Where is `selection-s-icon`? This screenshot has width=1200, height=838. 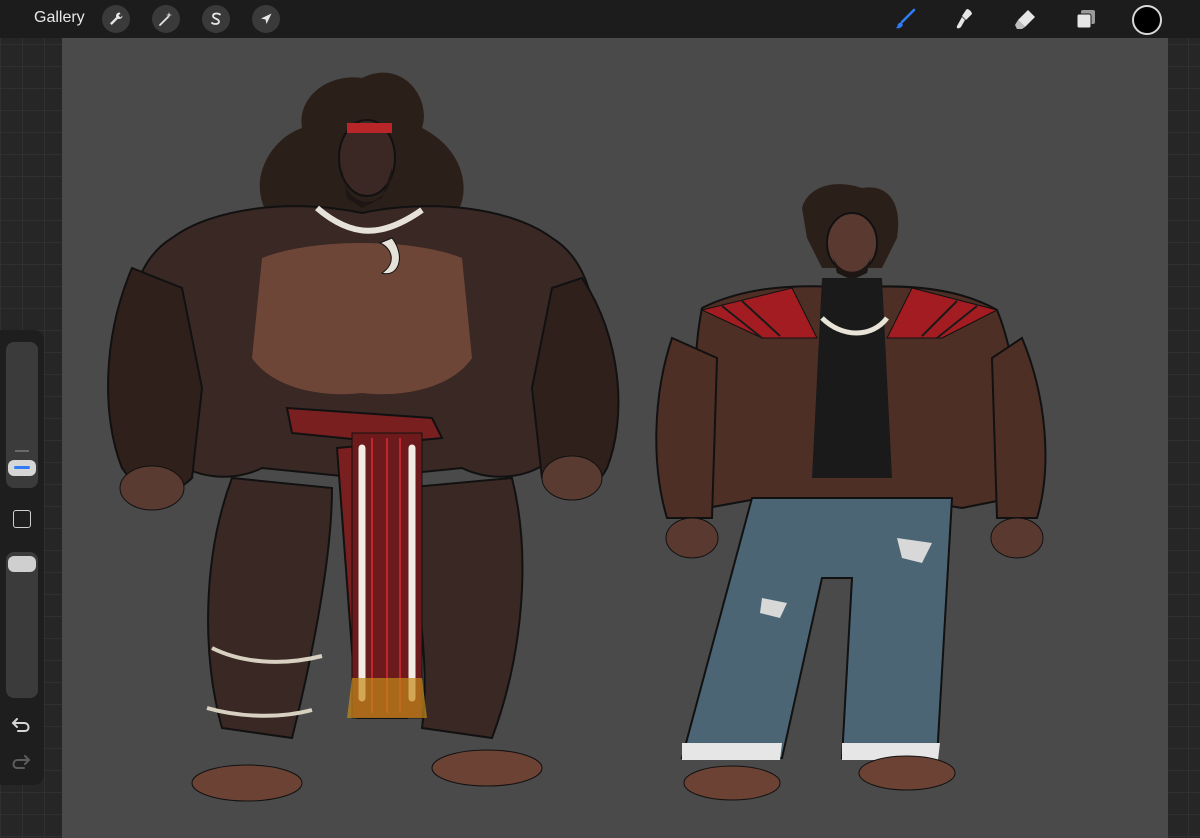
selection-s-icon is located at coordinates (216, 18).